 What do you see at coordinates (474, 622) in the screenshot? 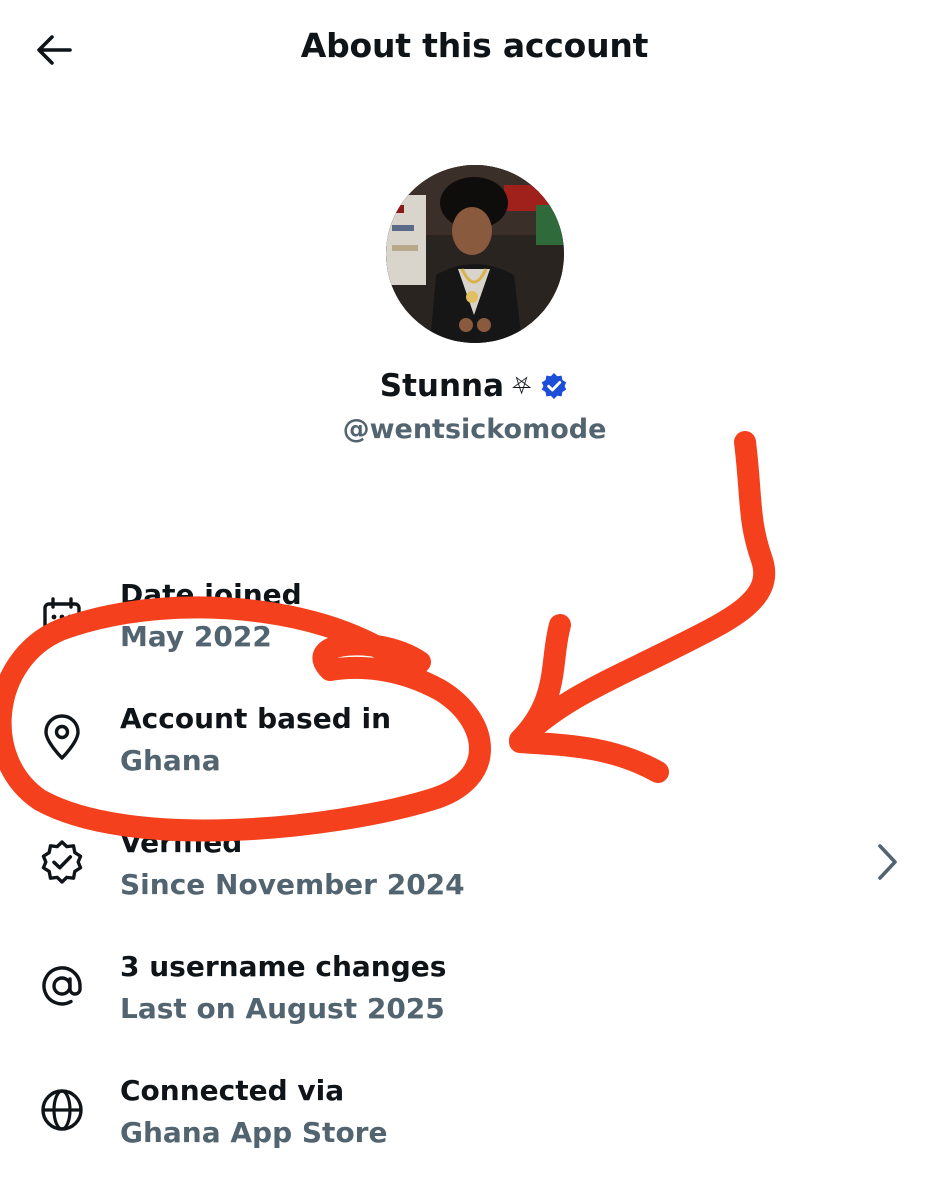
I see `date-joined-row: Date joined May 2022` at bounding box center [474, 622].